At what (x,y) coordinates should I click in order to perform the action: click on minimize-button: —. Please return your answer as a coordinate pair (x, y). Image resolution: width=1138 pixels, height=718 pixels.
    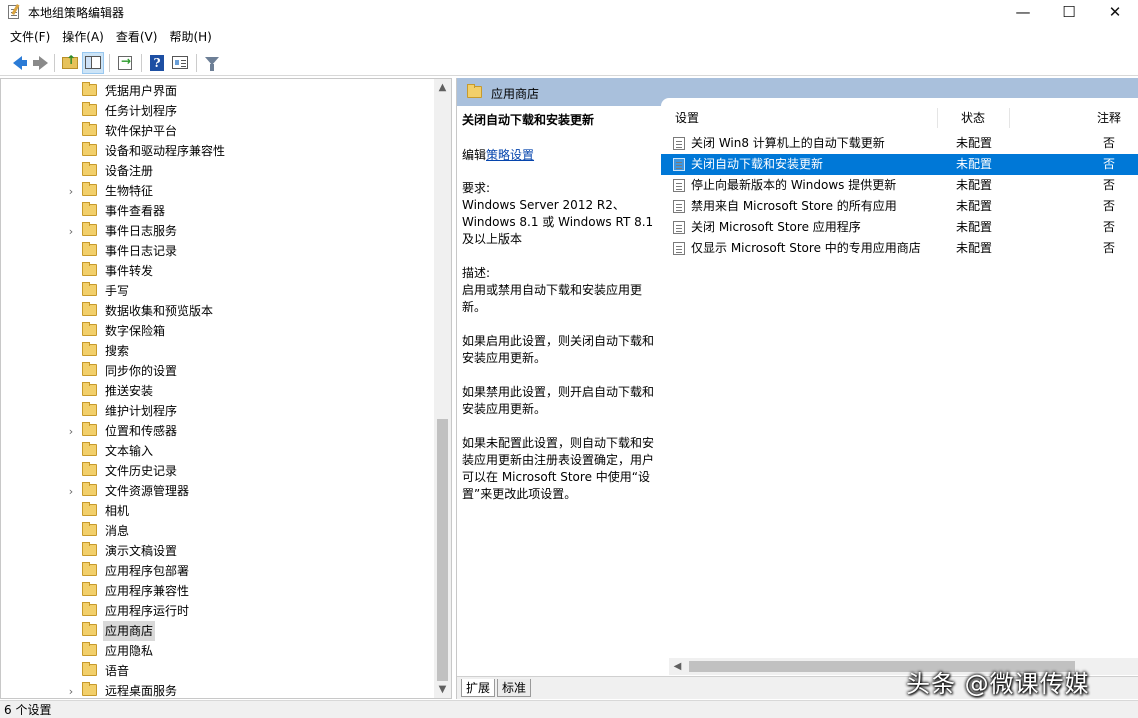
    Looking at the image, I should click on (1023, 12).